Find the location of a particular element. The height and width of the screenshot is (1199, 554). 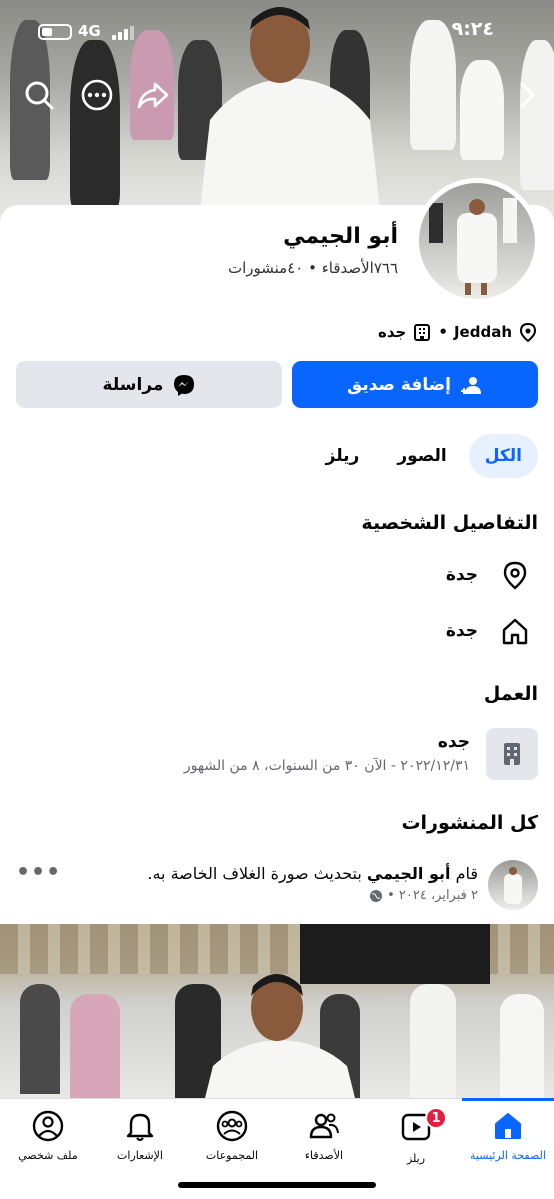

city-label: Jeddah is located at coordinates (482, 332).